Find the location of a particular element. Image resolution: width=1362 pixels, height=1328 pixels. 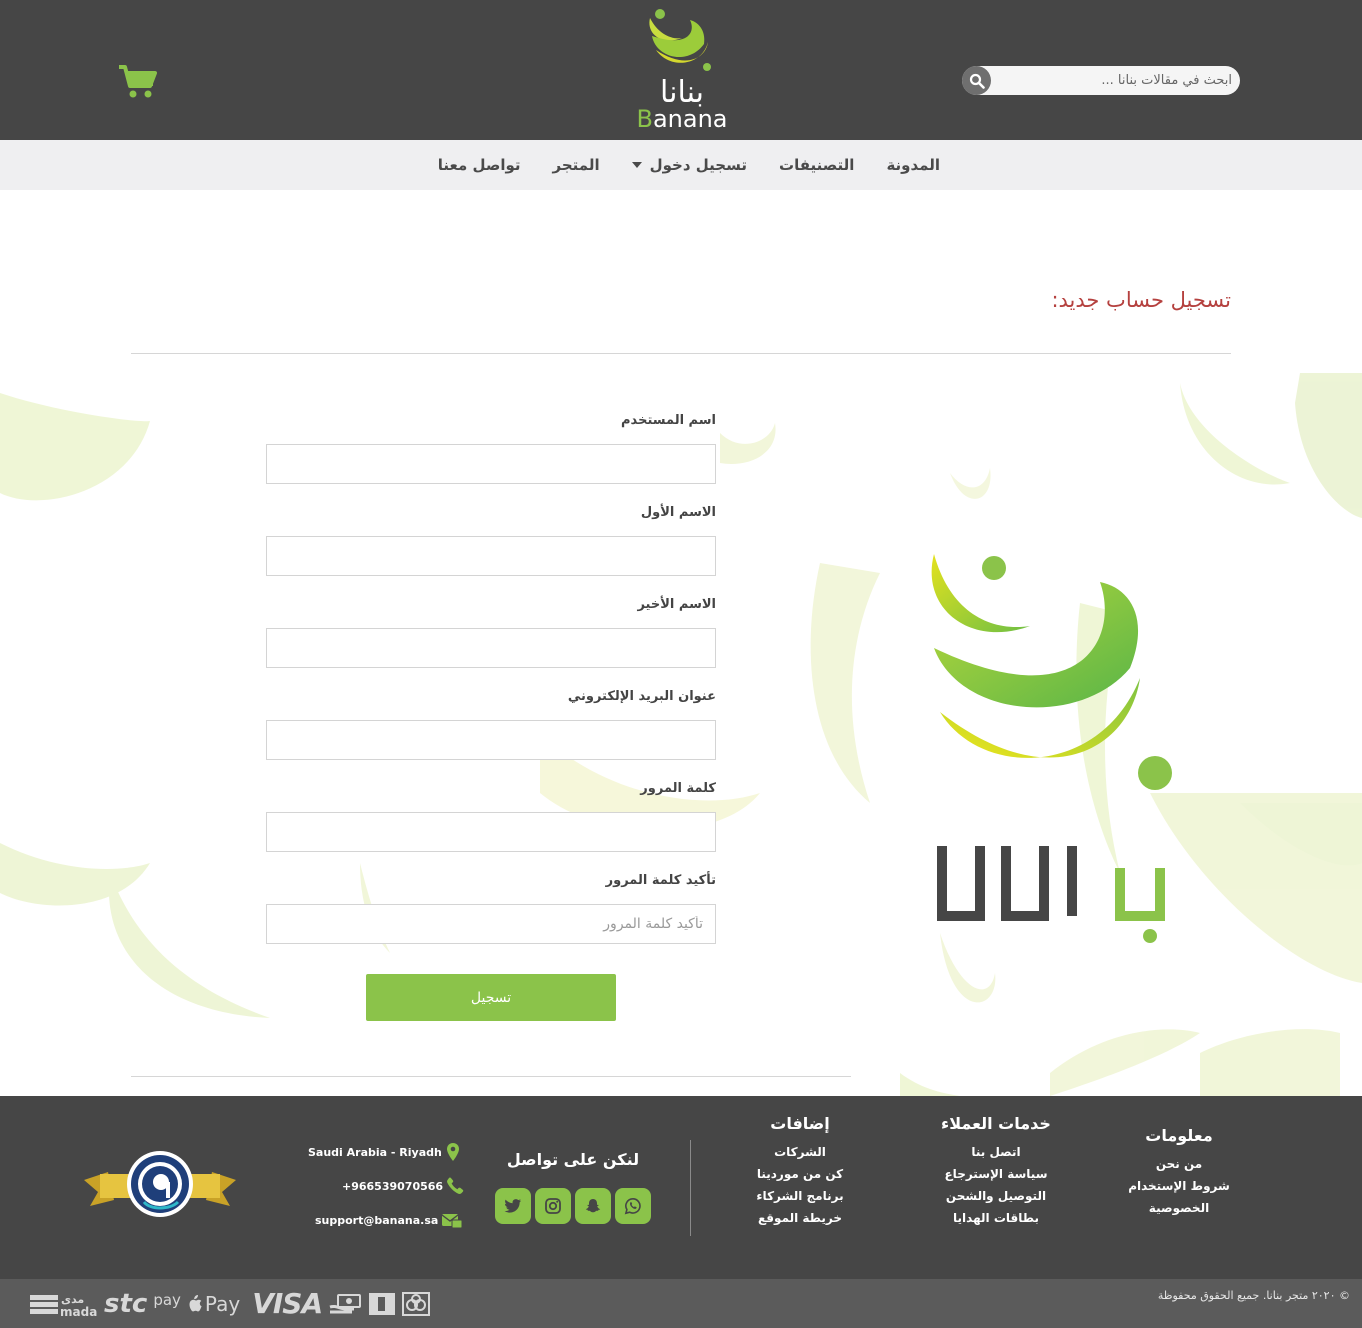

snapchat-icon is located at coordinates (593, 1206).